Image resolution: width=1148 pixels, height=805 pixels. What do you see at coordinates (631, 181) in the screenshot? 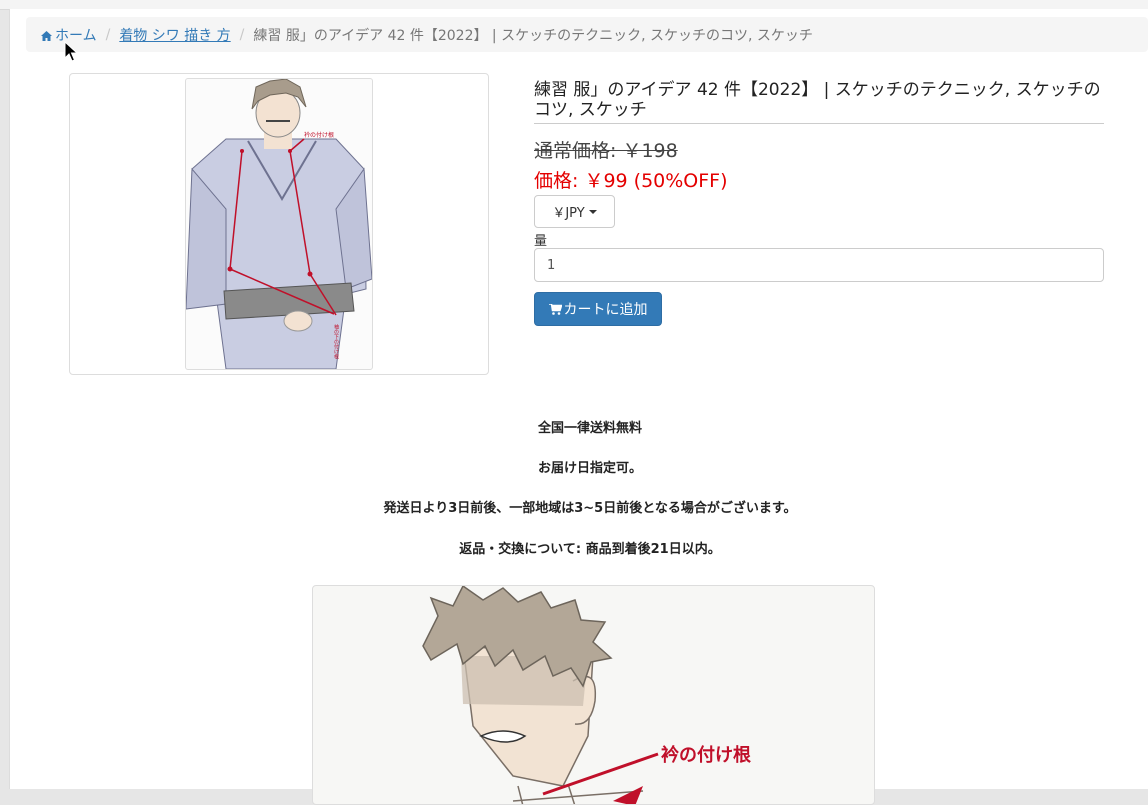
I see `sale-price: 価格: ￥99 (50%OFF)` at bounding box center [631, 181].